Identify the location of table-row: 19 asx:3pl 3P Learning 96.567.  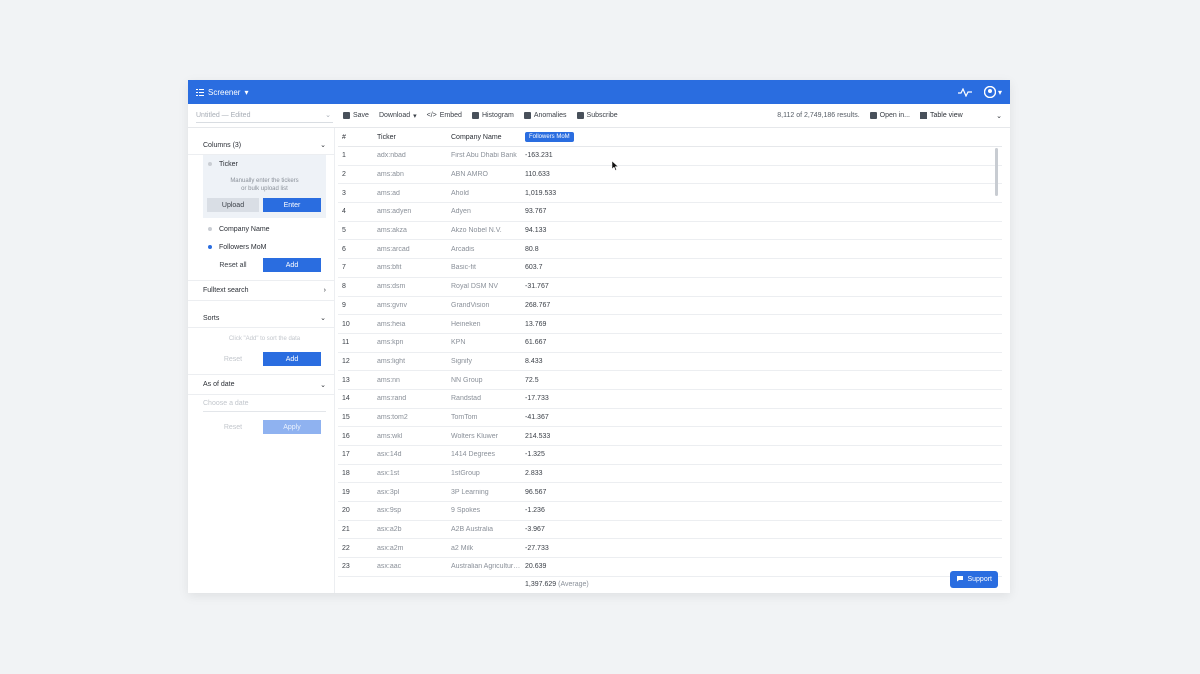
(670, 493).